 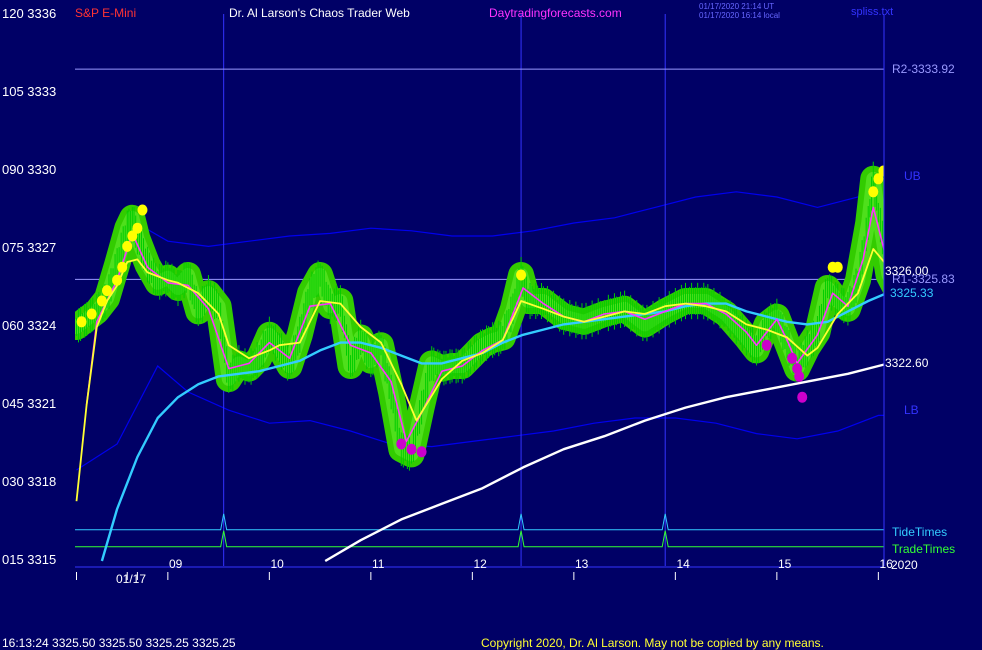 I want to click on last-quote: 16:13:24 3325.50 3325.50 3325.25 3325.25, so click(x=119, y=643).